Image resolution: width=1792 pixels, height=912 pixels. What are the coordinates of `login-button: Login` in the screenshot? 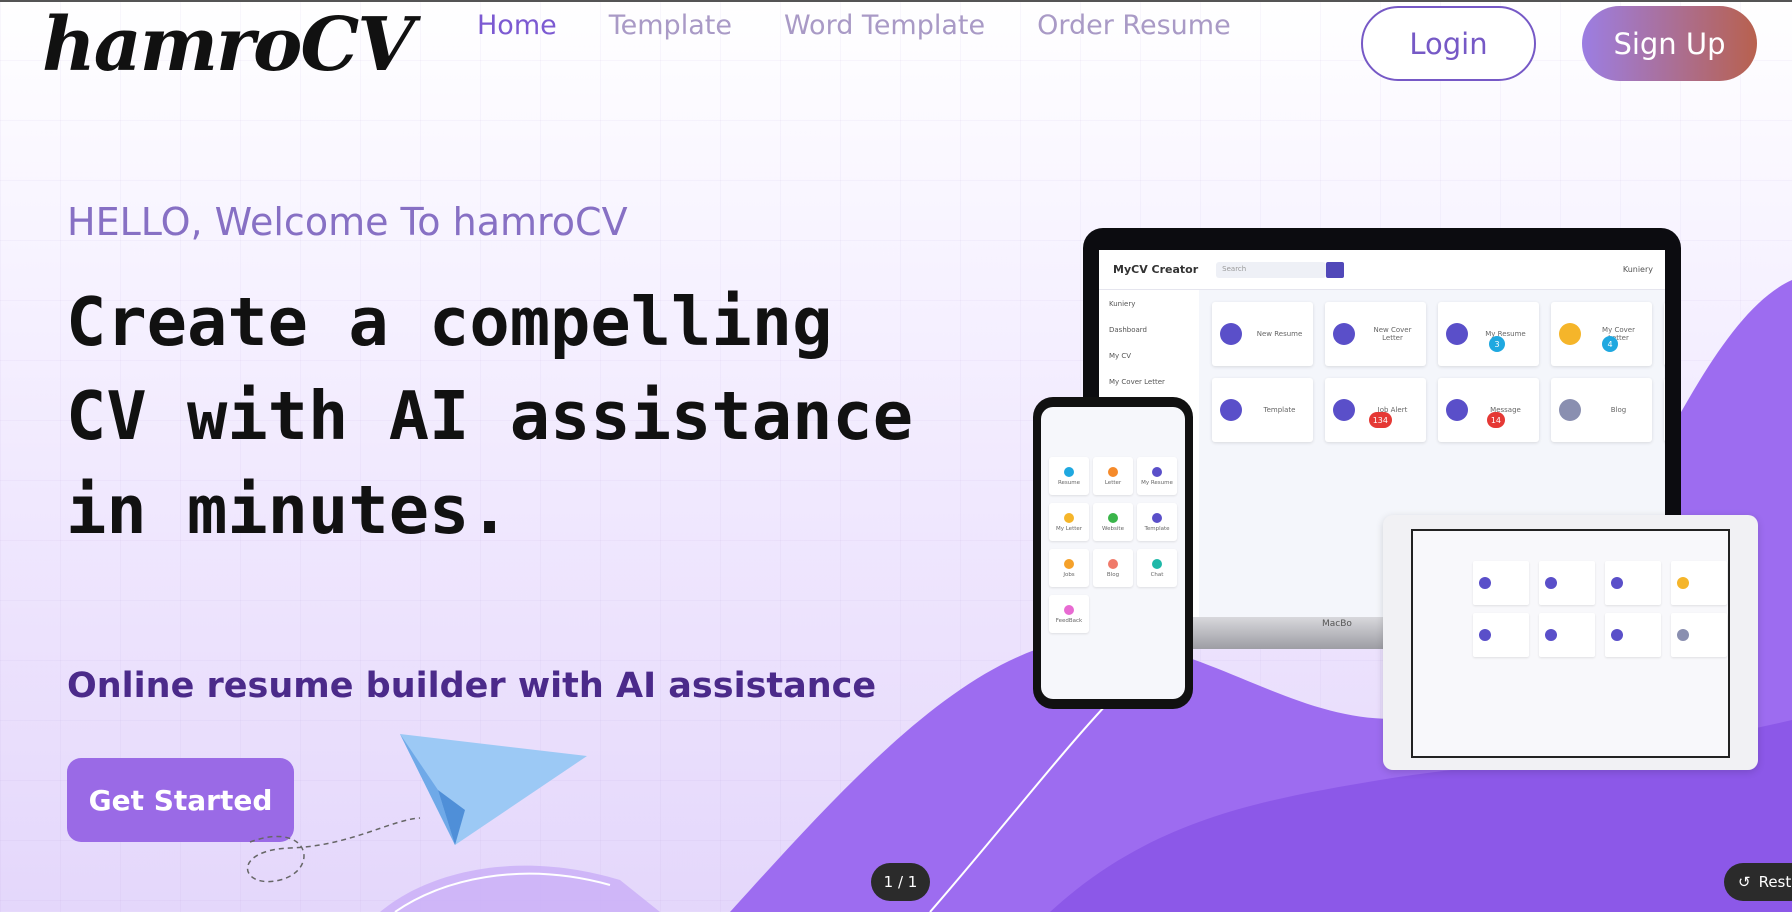 It's located at (1448, 43).